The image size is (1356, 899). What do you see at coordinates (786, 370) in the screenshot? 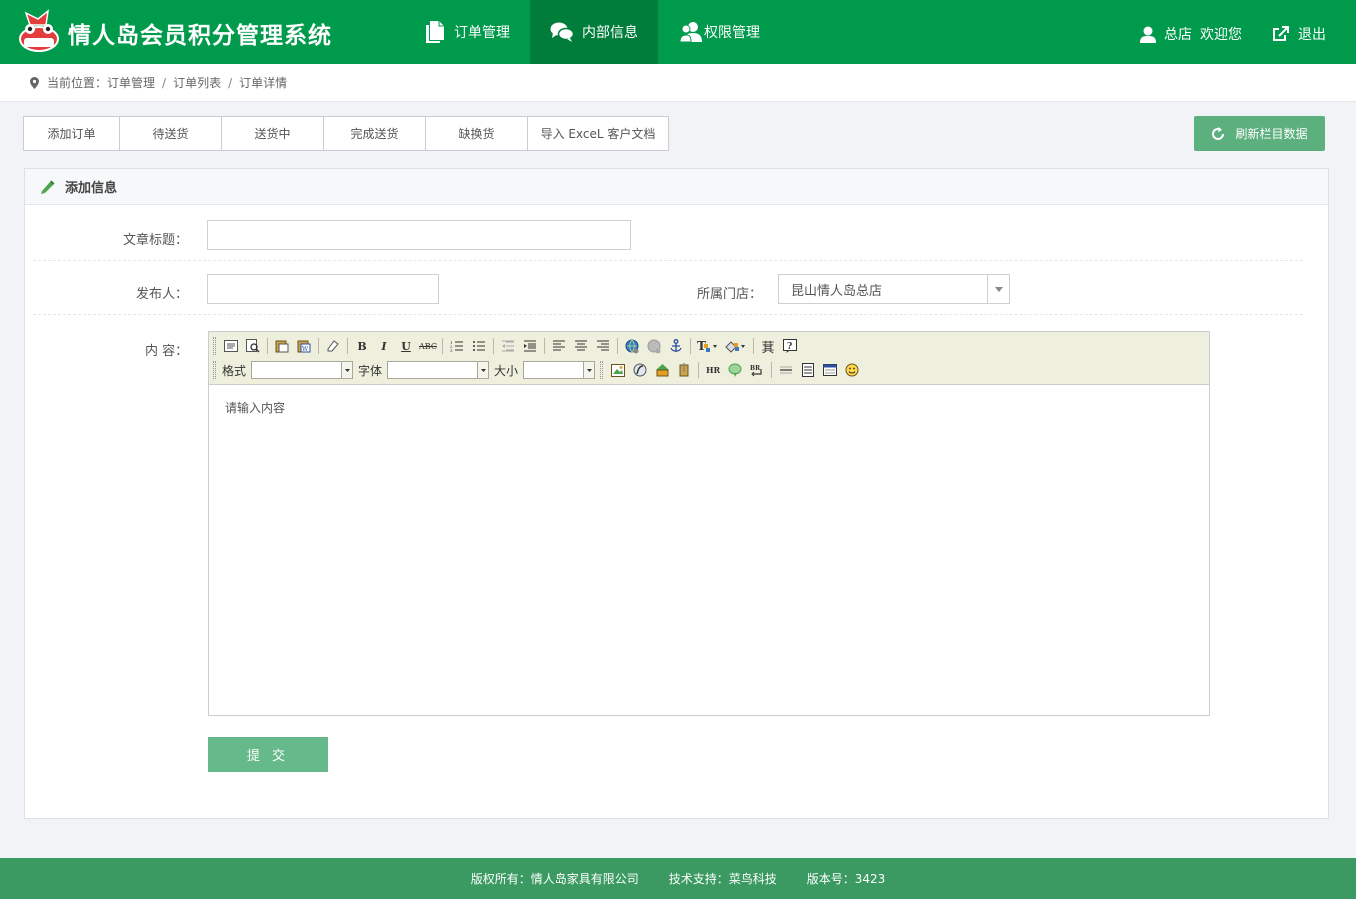
I see `horizontal-rule-icon` at bounding box center [786, 370].